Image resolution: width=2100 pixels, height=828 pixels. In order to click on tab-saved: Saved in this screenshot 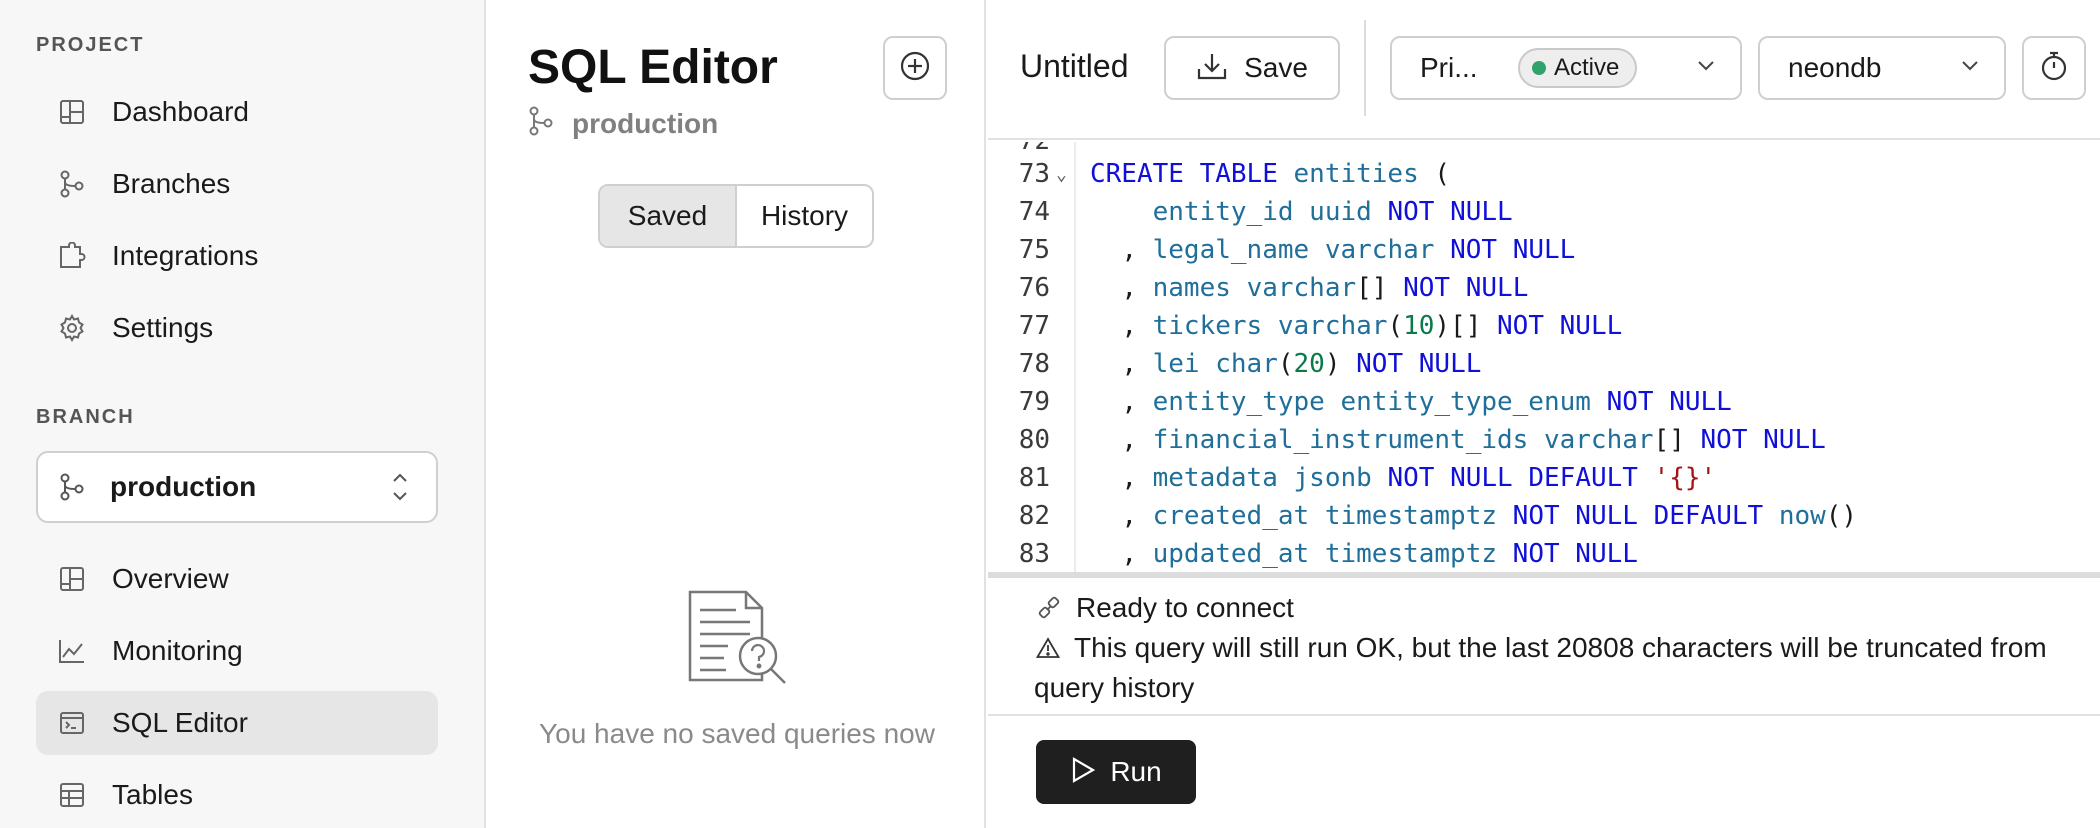, I will do `click(668, 216)`.